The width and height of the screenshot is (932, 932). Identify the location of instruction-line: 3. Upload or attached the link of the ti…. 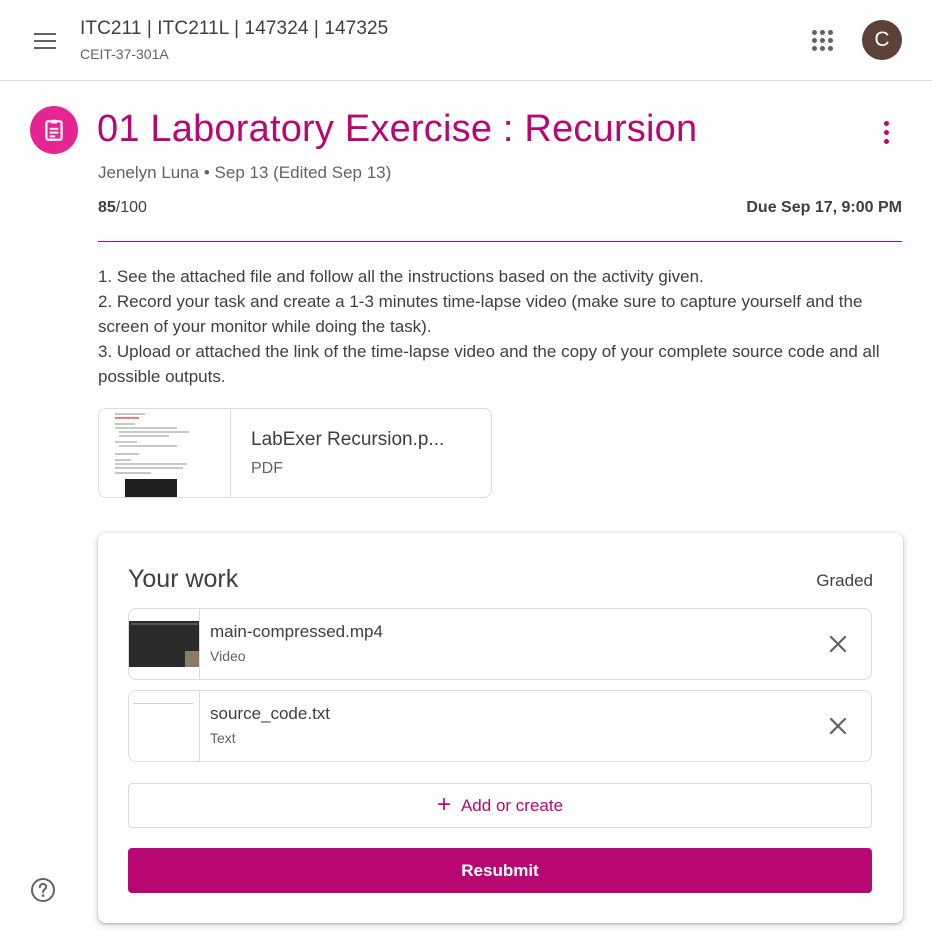
(489, 364).